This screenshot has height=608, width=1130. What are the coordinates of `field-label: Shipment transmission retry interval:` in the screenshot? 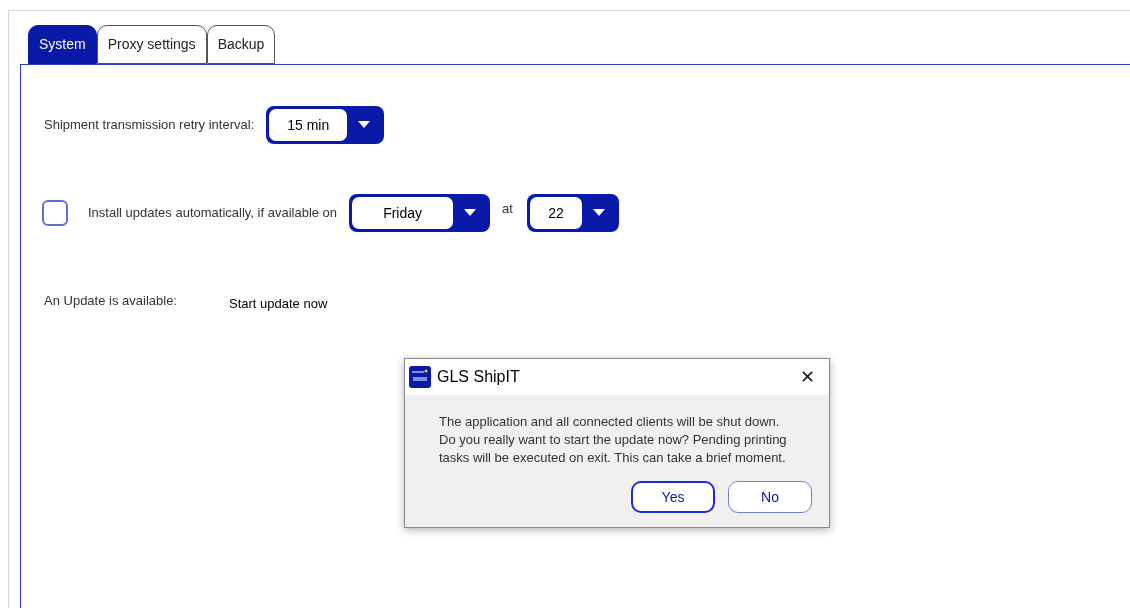 It's located at (149, 125).